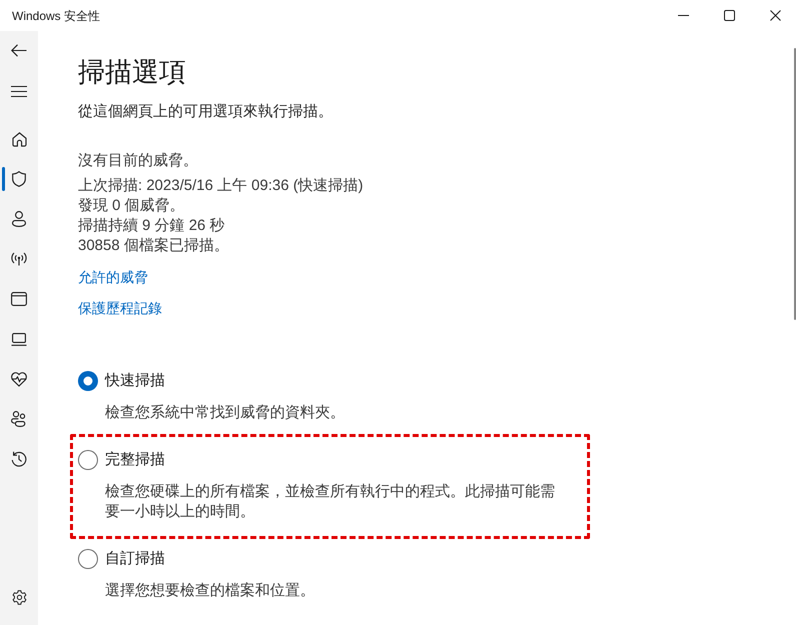 The width and height of the screenshot is (796, 625). I want to click on scan-detail-text: 發現 0 個威脅。, so click(131, 206).